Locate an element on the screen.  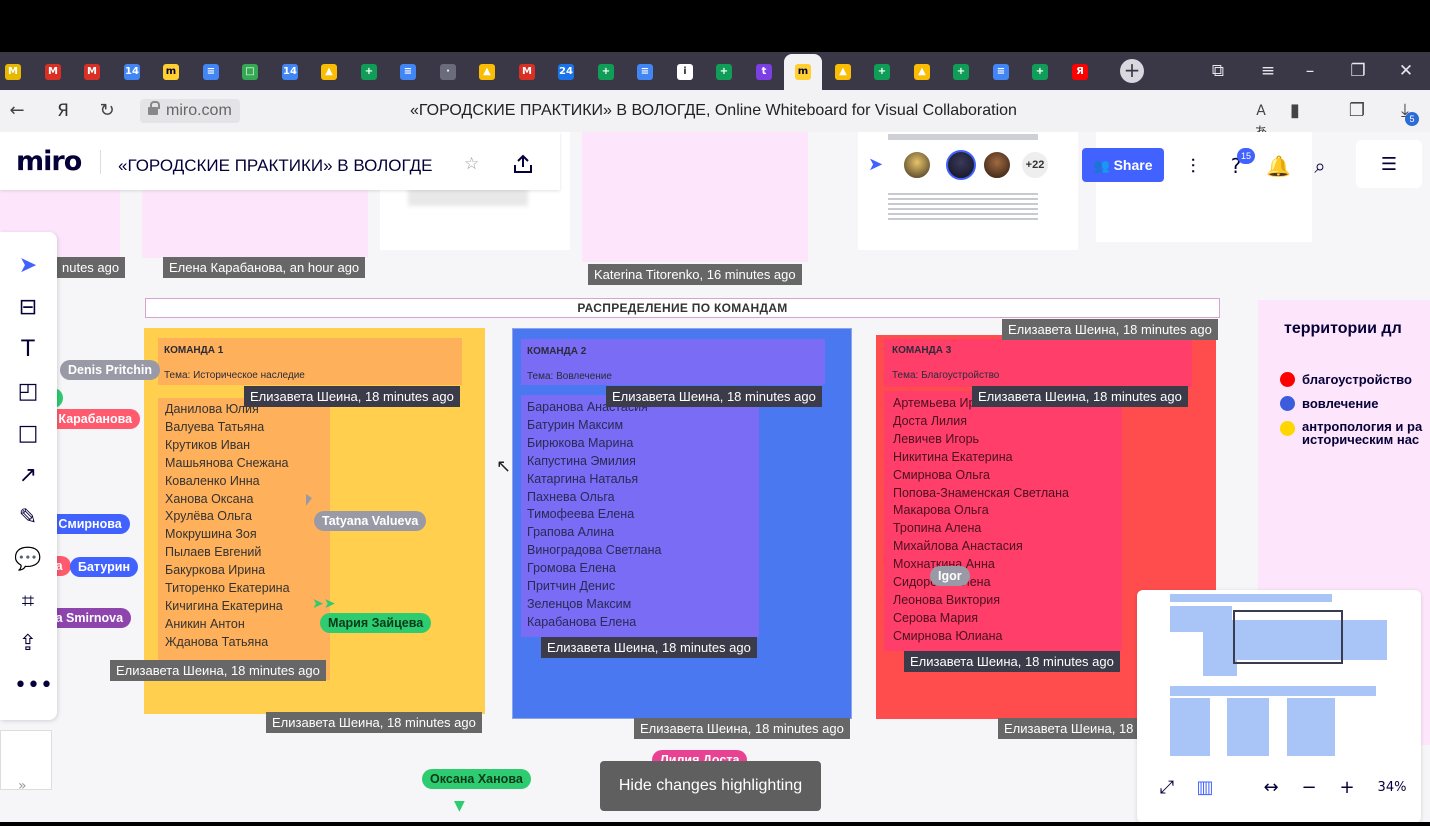
help-badge: 15 is located at coordinates (1246, 156).